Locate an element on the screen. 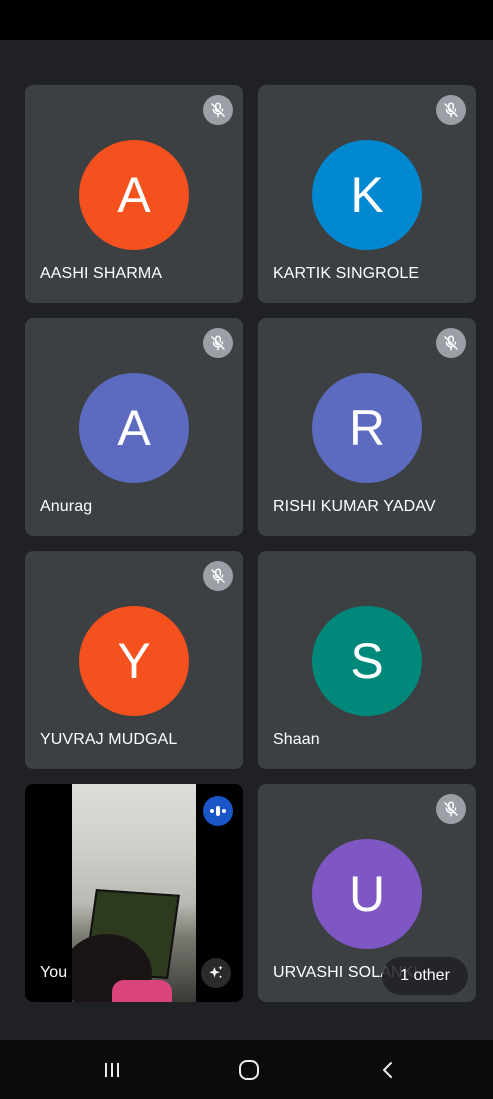  avatar: Y is located at coordinates (134, 661).